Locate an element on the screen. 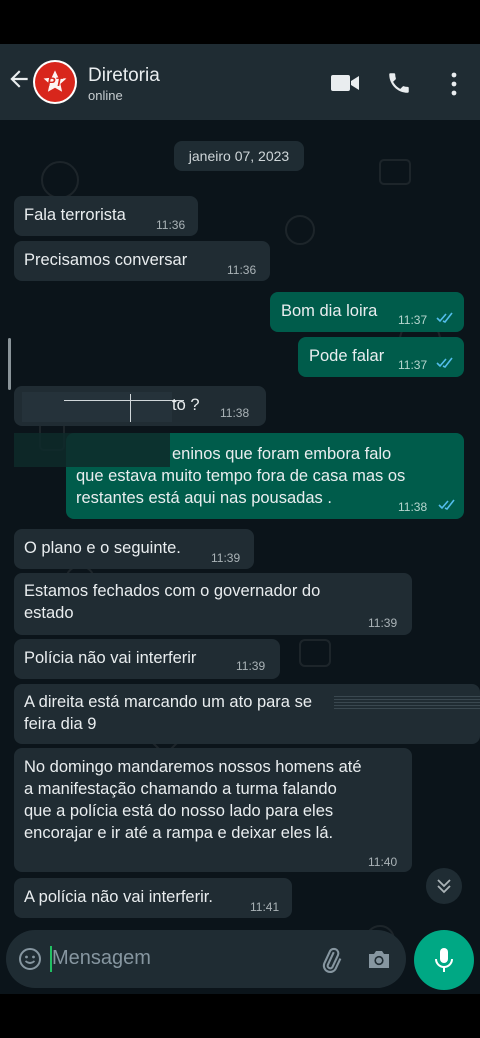 This screenshot has height=1038, width=480. scrollbar is located at coordinates (9, 364).